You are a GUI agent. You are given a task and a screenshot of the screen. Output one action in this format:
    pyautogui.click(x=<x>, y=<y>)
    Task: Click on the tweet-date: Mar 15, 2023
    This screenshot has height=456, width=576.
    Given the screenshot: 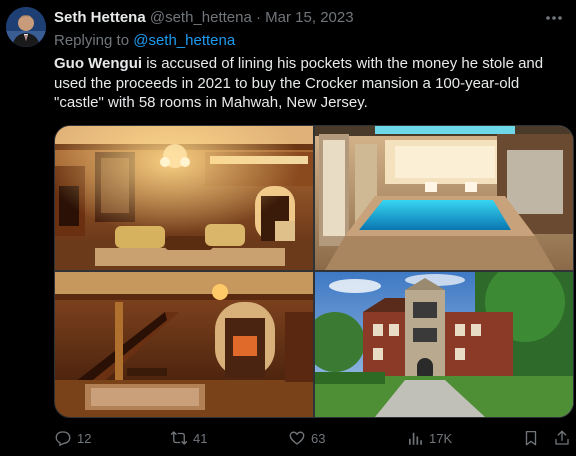 What is the action you would take?
    pyautogui.click(x=309, y=17)
    